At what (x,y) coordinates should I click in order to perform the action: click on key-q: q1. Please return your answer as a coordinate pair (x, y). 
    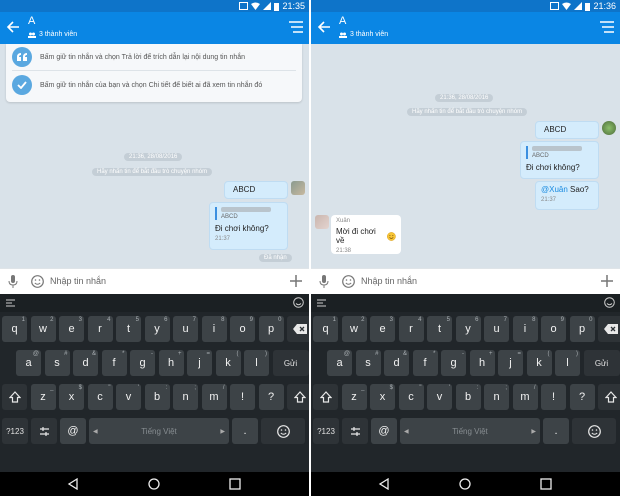
    Looking at the image, I should click on (325, 329).